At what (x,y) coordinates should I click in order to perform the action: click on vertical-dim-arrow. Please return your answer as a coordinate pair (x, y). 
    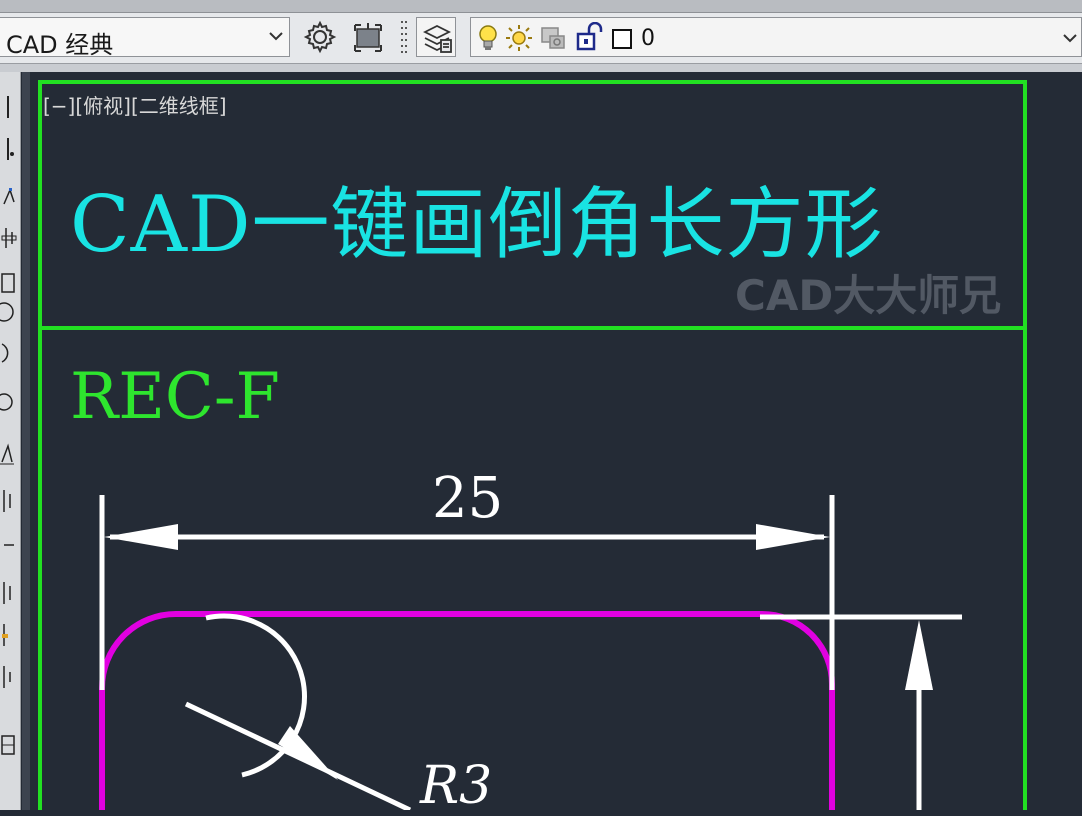
    Looking at the image, I should click on (919, 655).